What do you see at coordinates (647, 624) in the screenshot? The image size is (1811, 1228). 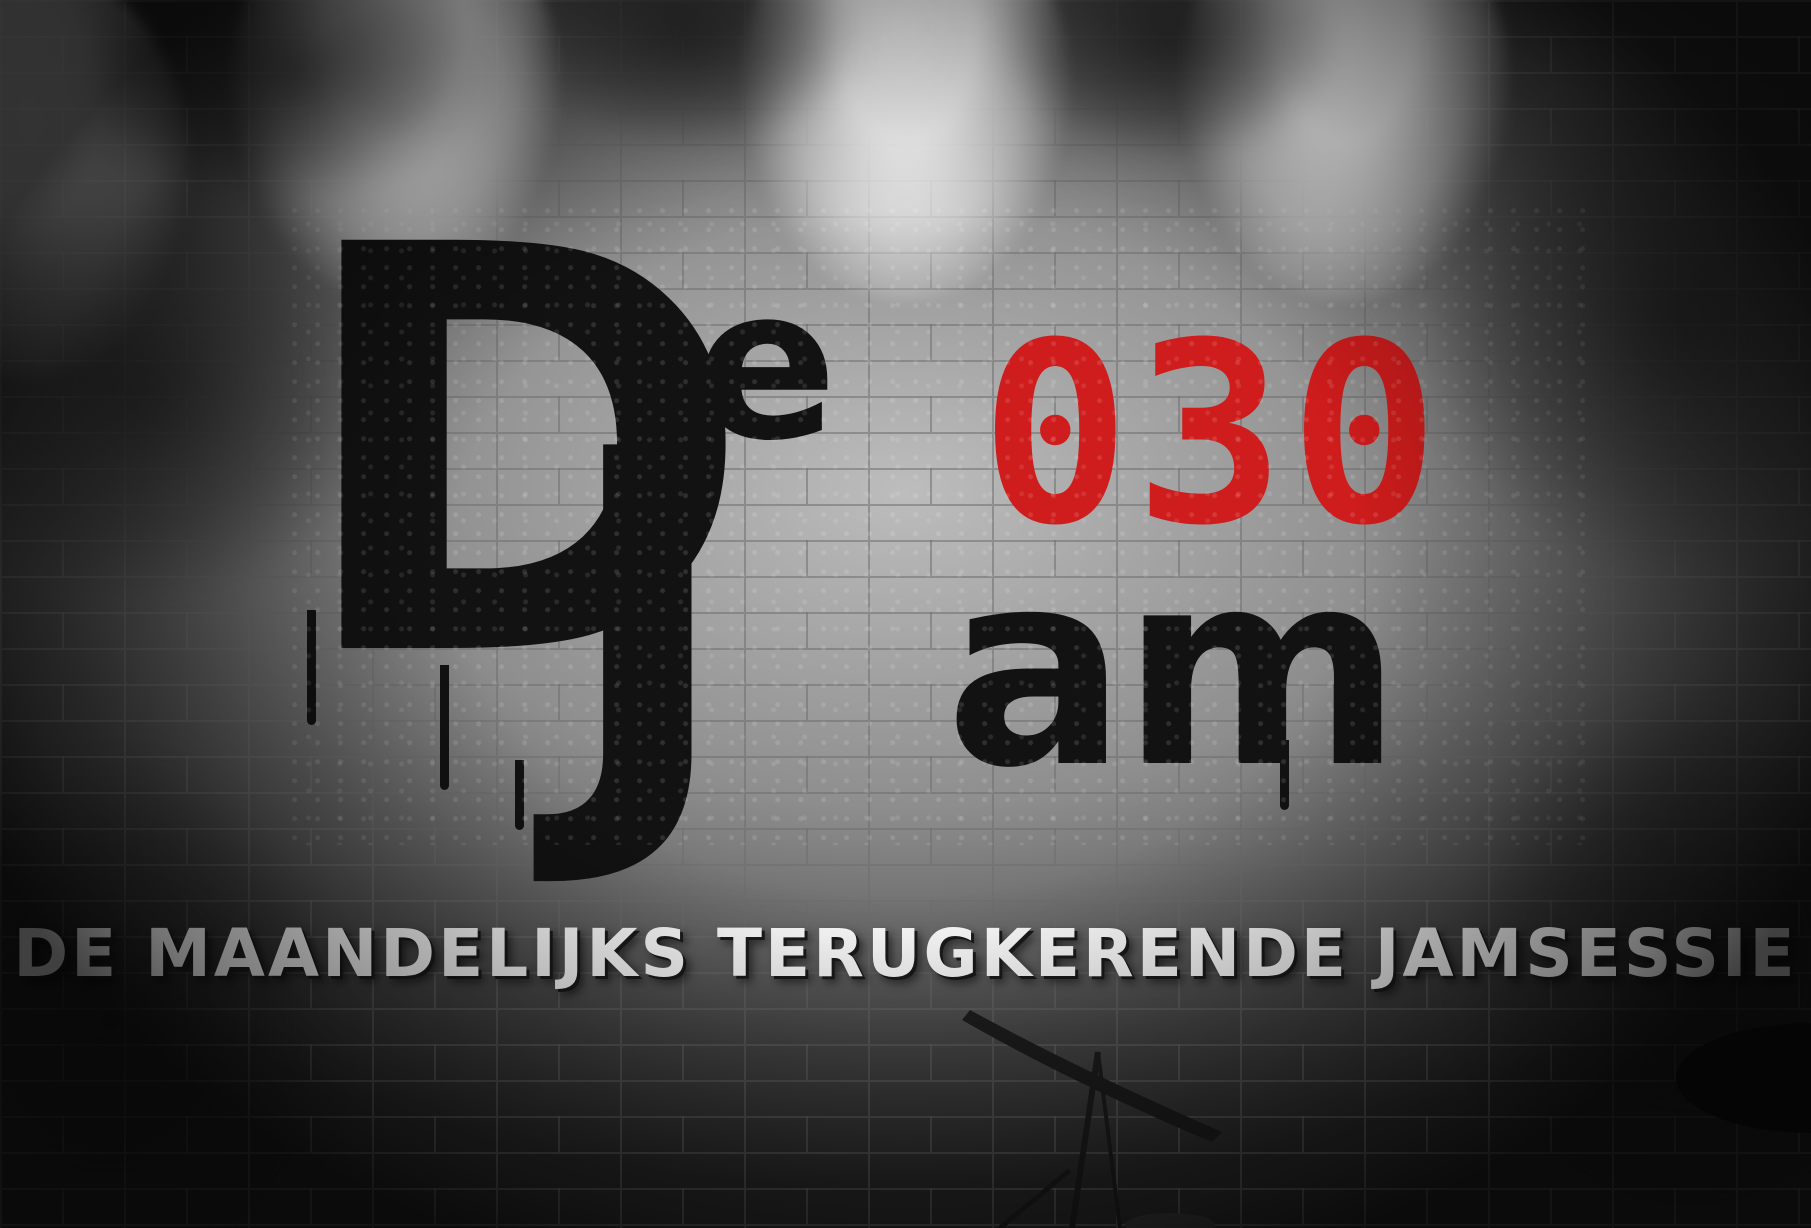 I see `logo-letter-j: J` at bounding box center [647, 624].